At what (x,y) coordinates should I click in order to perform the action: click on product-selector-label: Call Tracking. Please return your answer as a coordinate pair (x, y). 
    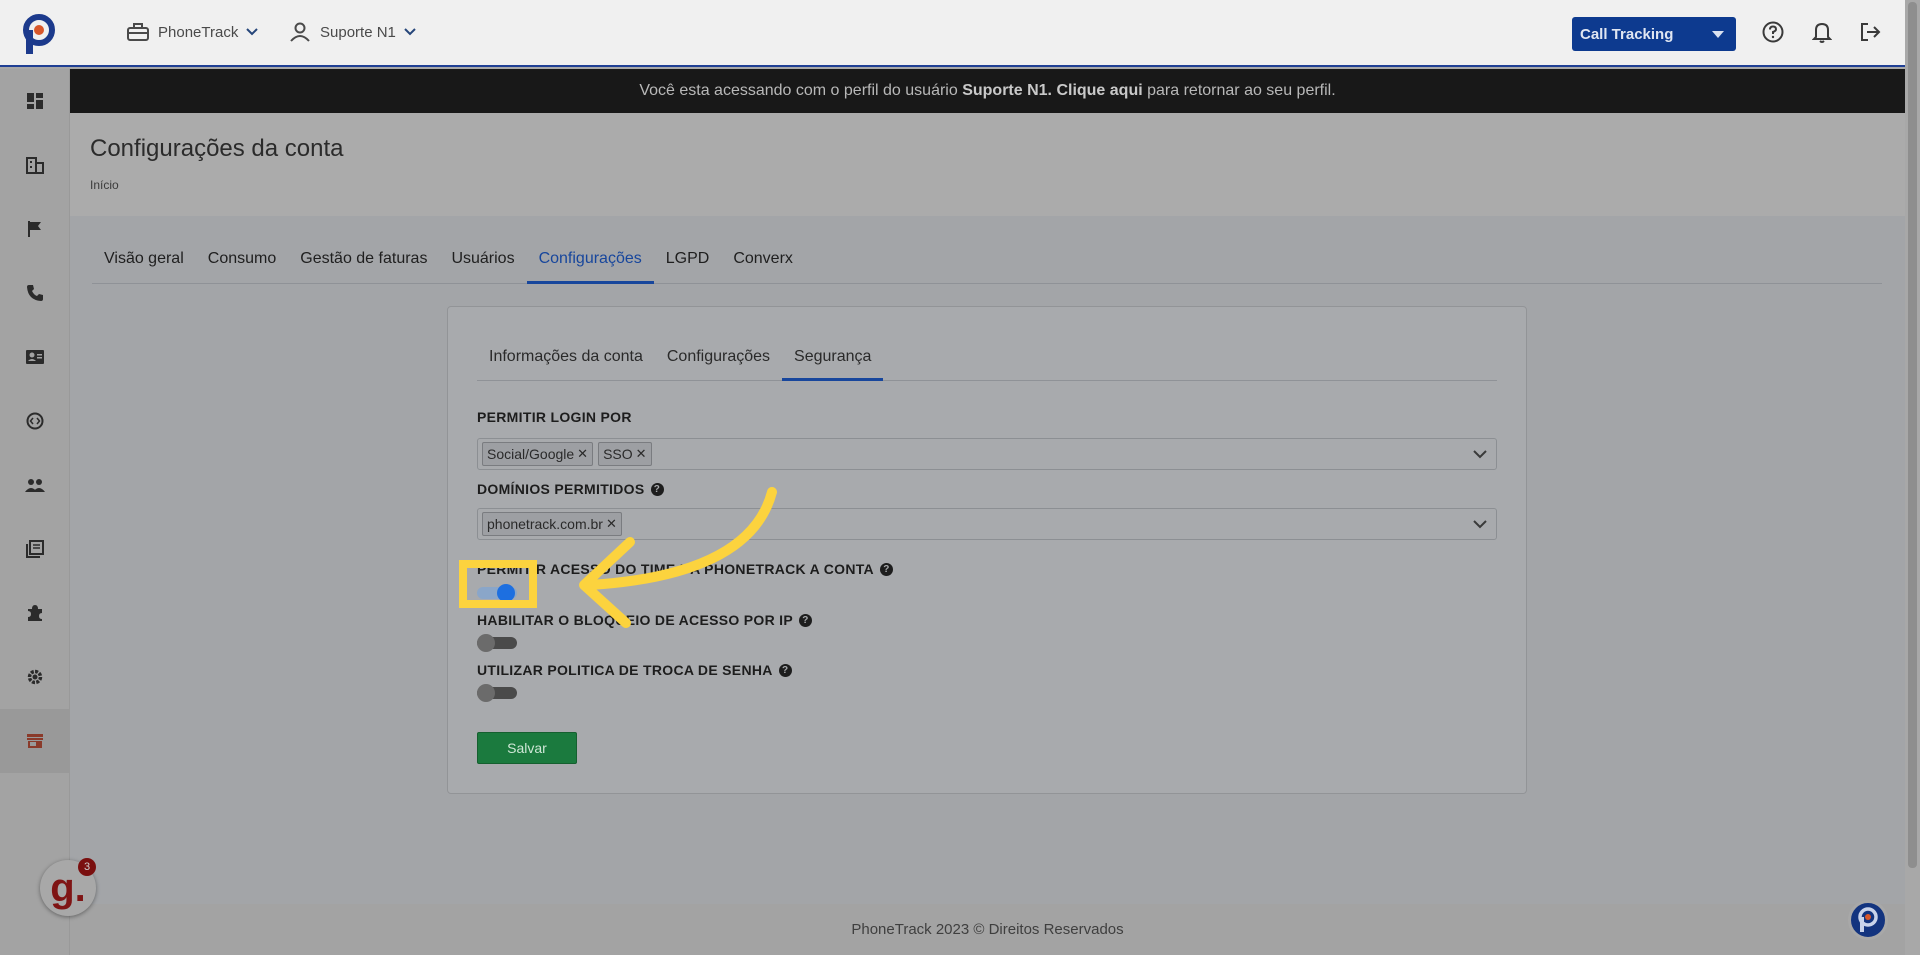
    Looking at the image, I should click on (1627, 34).